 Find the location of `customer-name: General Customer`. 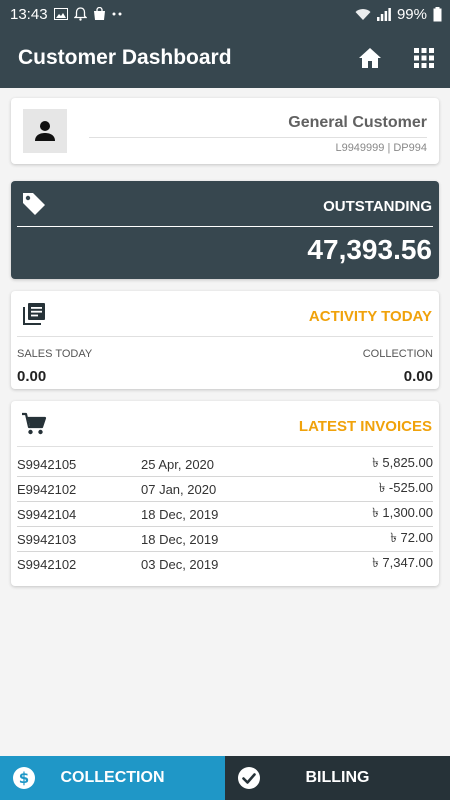

customer-name: General Customer is located at coordinates (357, 122).